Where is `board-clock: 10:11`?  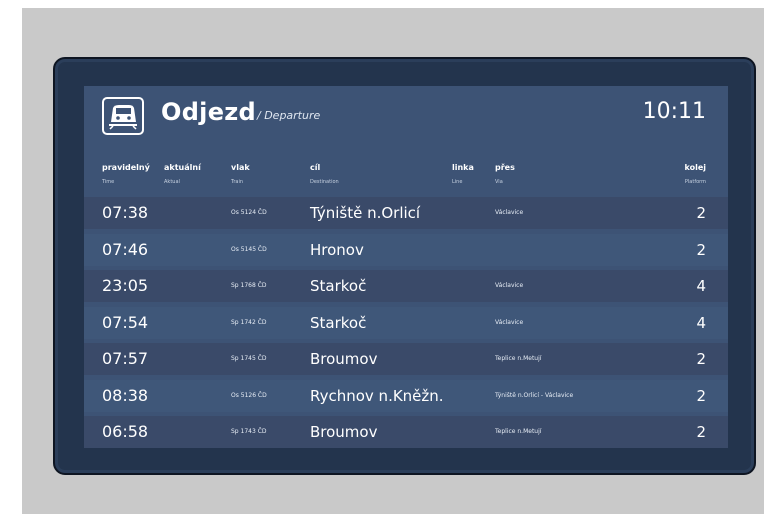
board-clock: 10:11 is located at coordinates (674, 111).